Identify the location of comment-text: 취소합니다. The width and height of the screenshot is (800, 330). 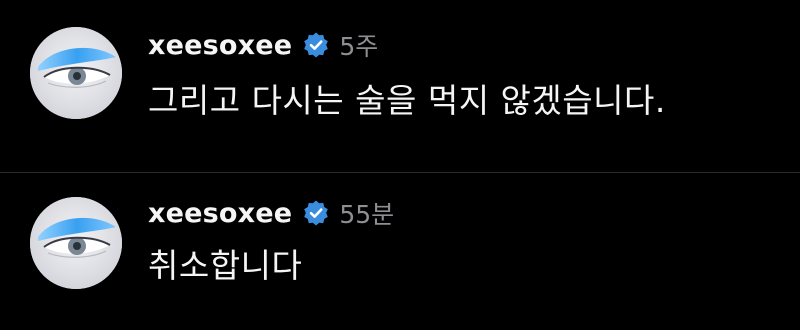
(225, 265).